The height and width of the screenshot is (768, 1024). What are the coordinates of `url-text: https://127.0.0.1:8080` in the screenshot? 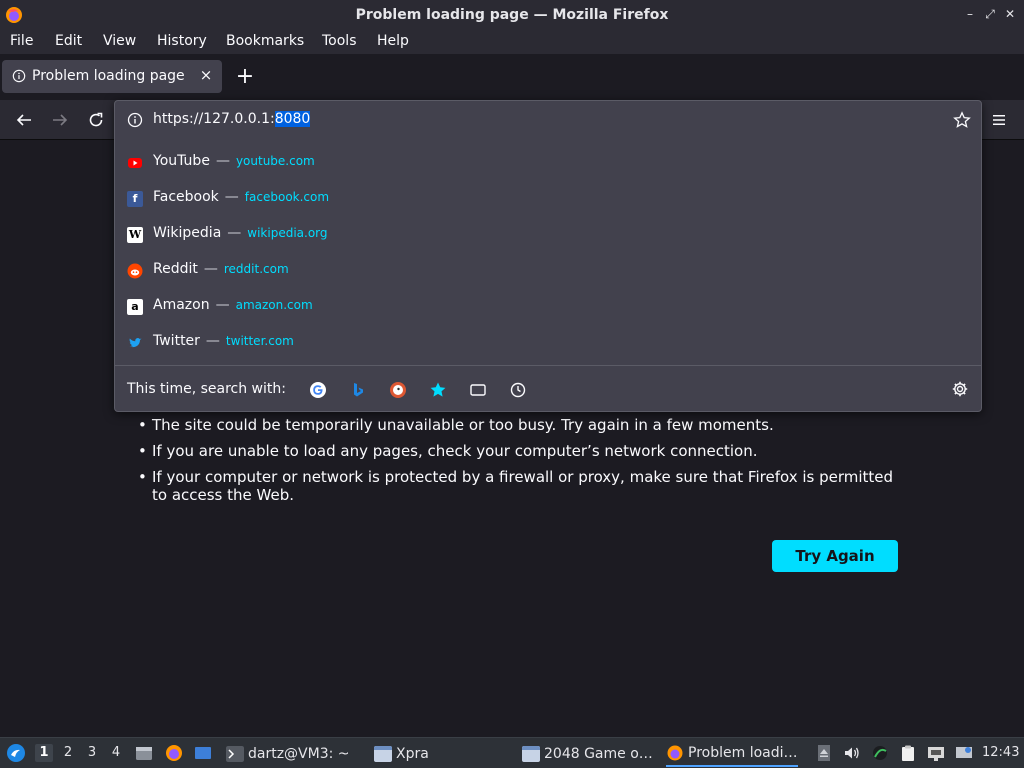 It's located at (232, 119).